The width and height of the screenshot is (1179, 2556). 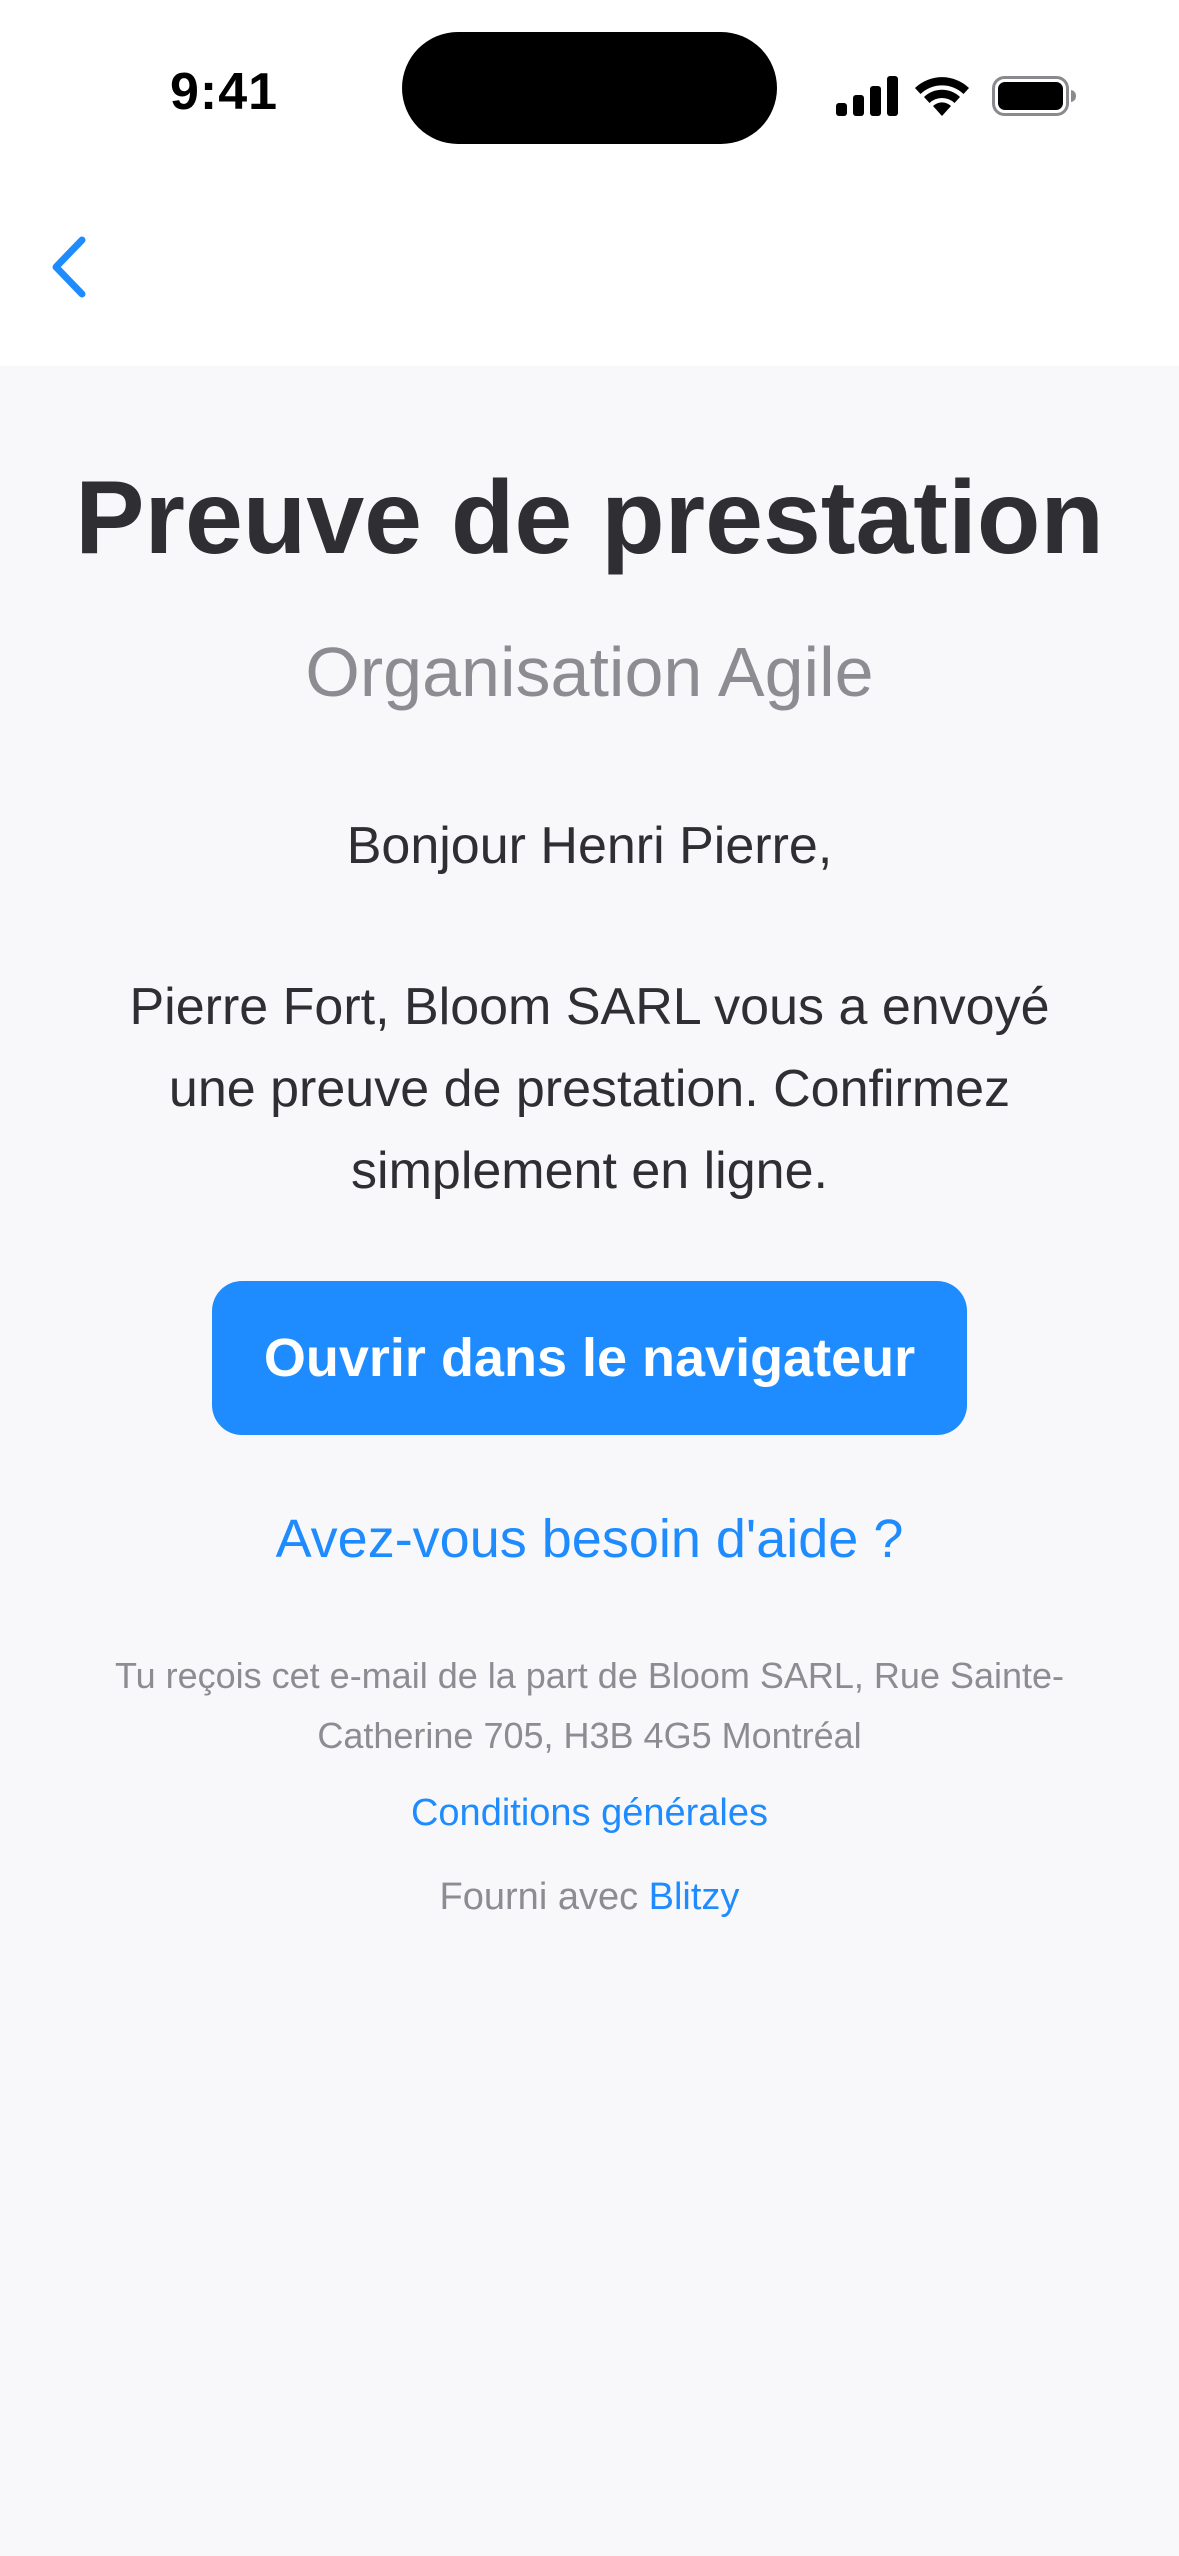 What do you see at coordinates (69, 267) in the screenshot?
I see `chevron-left-icon` at bounding box center [69, 267].